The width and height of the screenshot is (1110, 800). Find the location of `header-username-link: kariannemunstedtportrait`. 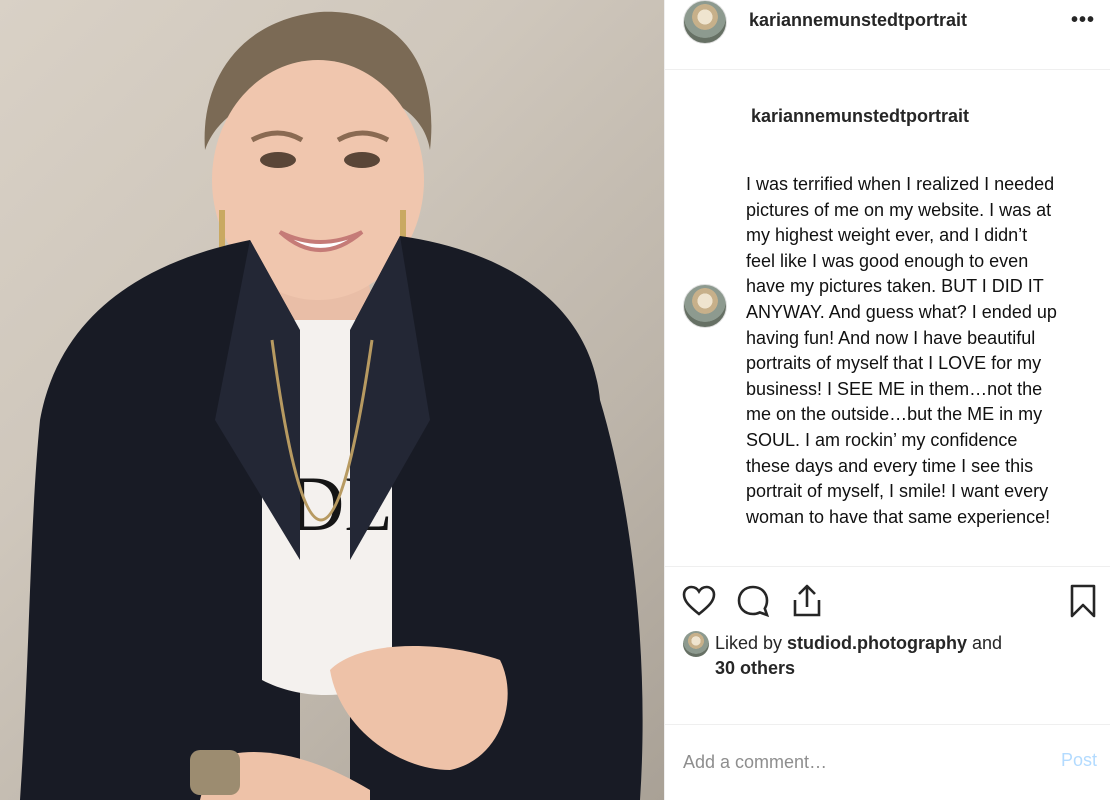

header-username-link: kariannemunstedtportrait is located at coordinates (858, 20).